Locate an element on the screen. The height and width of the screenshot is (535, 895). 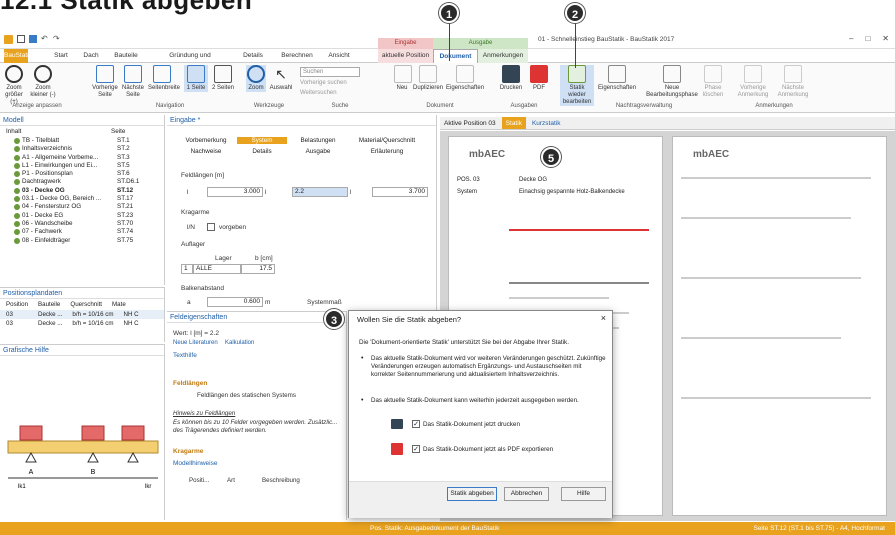
vorgeben-checkbox is located at coordinates (211, 227).